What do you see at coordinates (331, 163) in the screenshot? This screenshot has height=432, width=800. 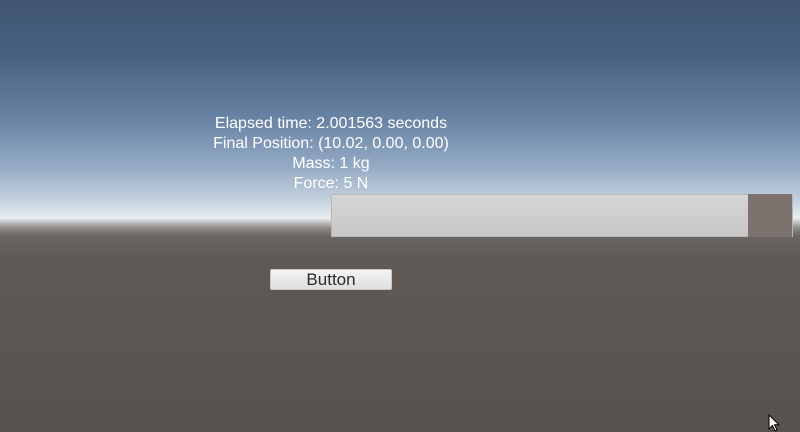 I see `mass-text: Mass: 1 kg` at bounding box center [331, 163].